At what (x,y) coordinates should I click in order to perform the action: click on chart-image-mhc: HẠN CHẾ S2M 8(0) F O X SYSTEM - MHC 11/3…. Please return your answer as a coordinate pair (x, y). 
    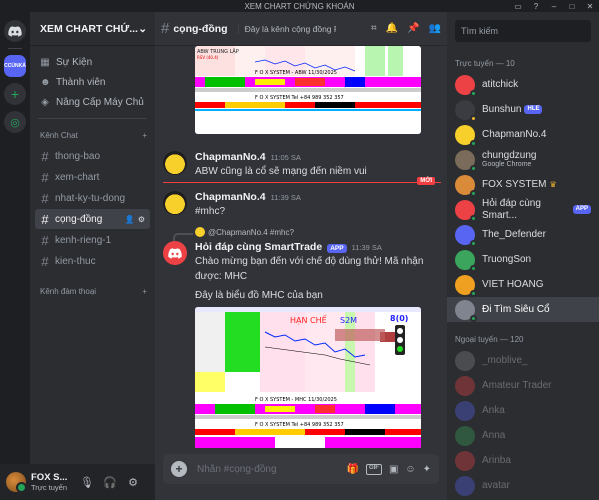
    Looking at the image, I should click on (308, 377).